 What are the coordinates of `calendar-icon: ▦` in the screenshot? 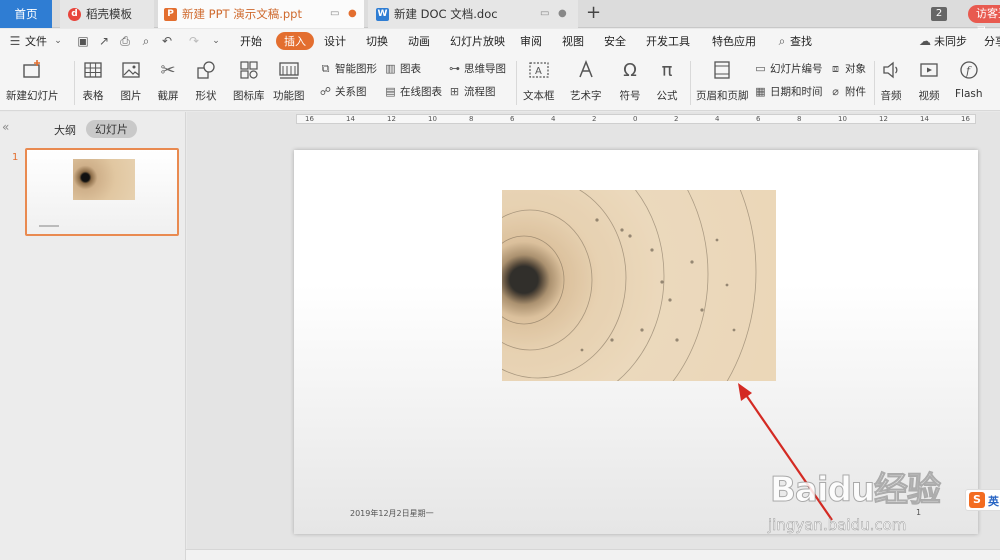 It's located at (760, 91).